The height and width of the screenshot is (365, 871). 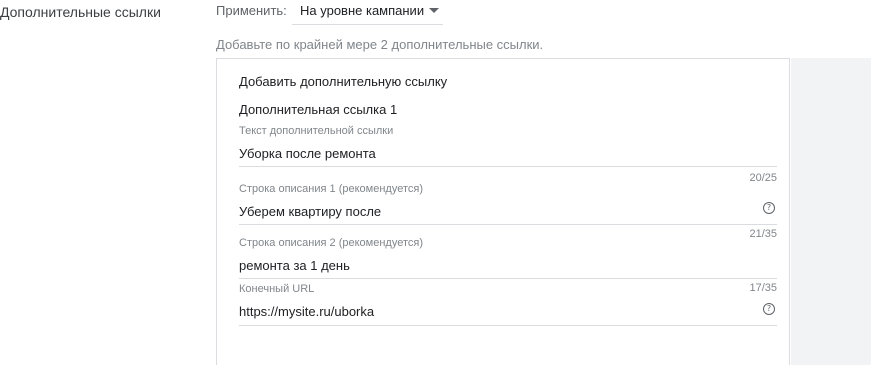 I want to click on description-line-2-input, so click(x=489, y=265).